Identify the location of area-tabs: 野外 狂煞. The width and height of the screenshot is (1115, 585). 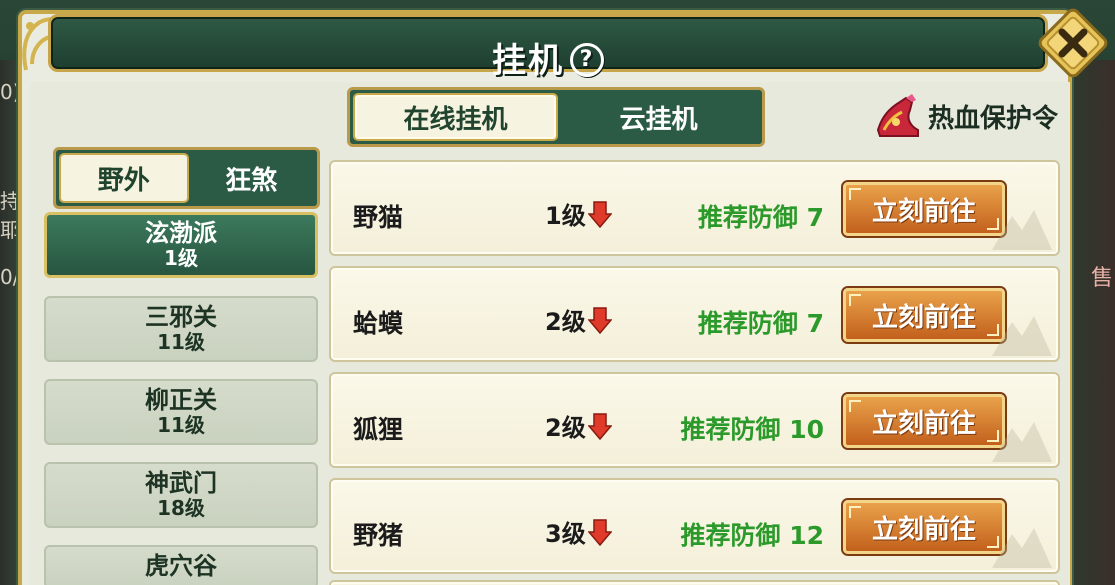
(186, 178).